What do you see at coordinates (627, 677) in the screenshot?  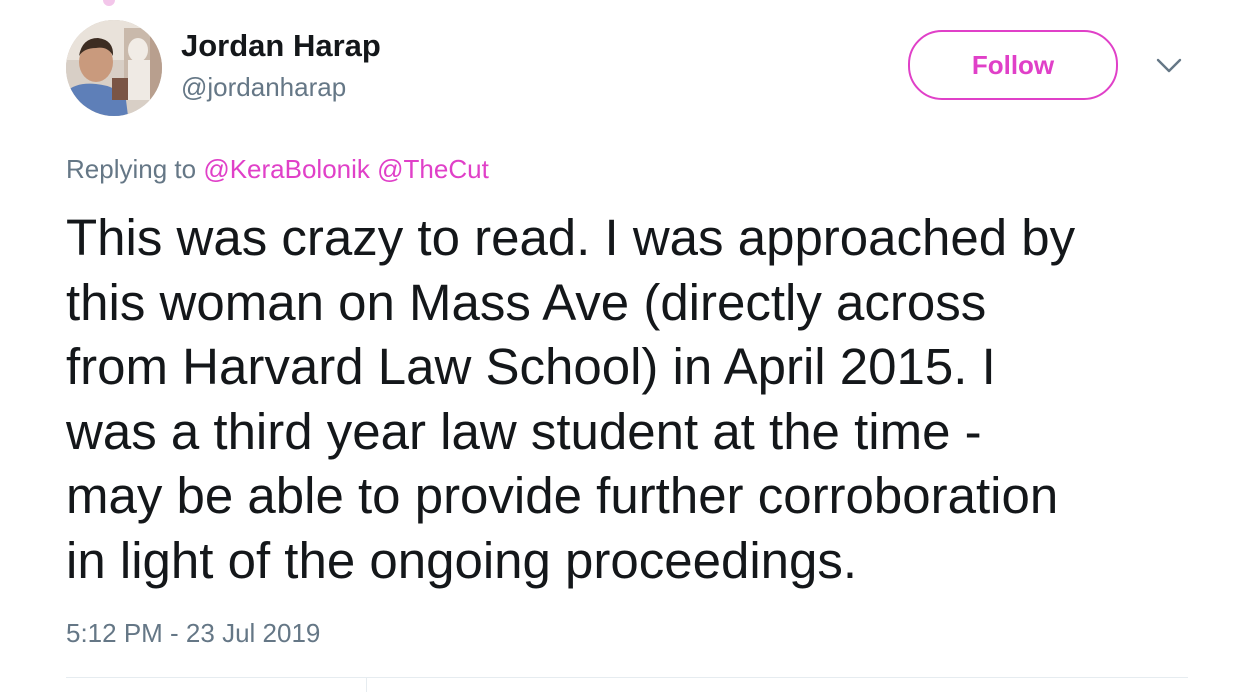 I see `divider` at bounding box center [627, 677].